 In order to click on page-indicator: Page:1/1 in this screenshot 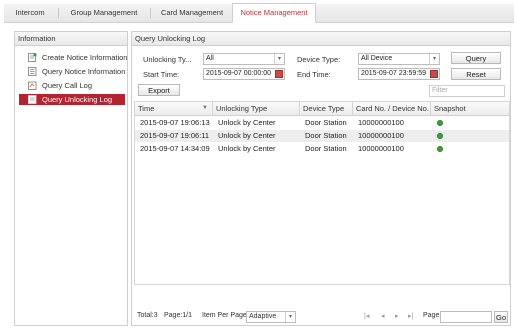, I will do `click(178, 315)`.